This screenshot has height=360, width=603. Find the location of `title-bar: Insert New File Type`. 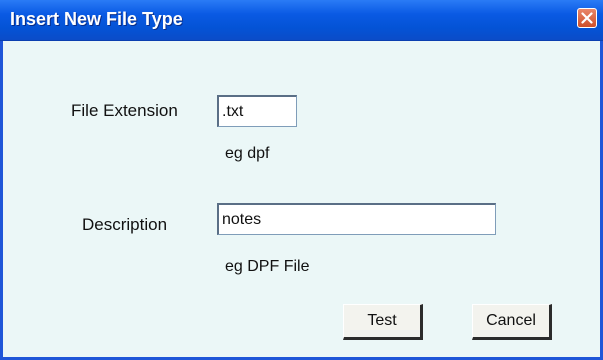

title-bar: Insert New File Type is located at coordinates (301, 20).